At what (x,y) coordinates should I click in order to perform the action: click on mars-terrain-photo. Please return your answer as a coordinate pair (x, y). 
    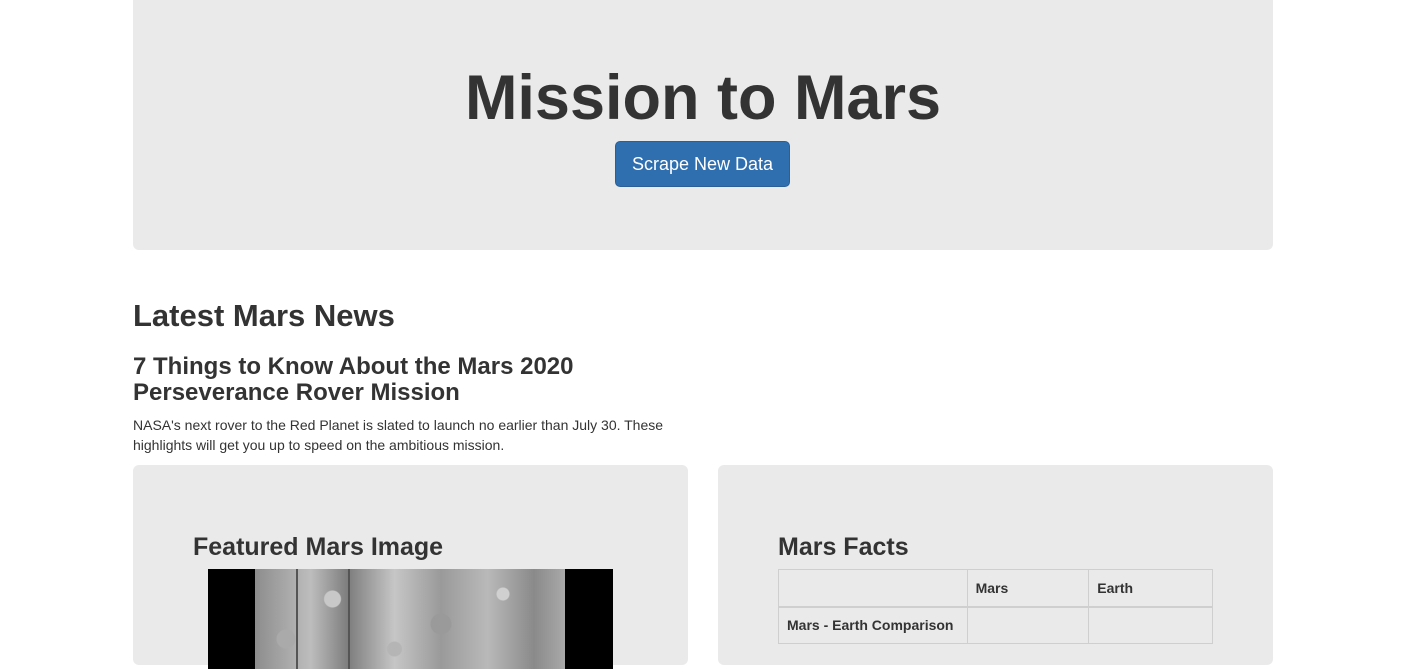
    Looking at the image, I should click on (410, 619).